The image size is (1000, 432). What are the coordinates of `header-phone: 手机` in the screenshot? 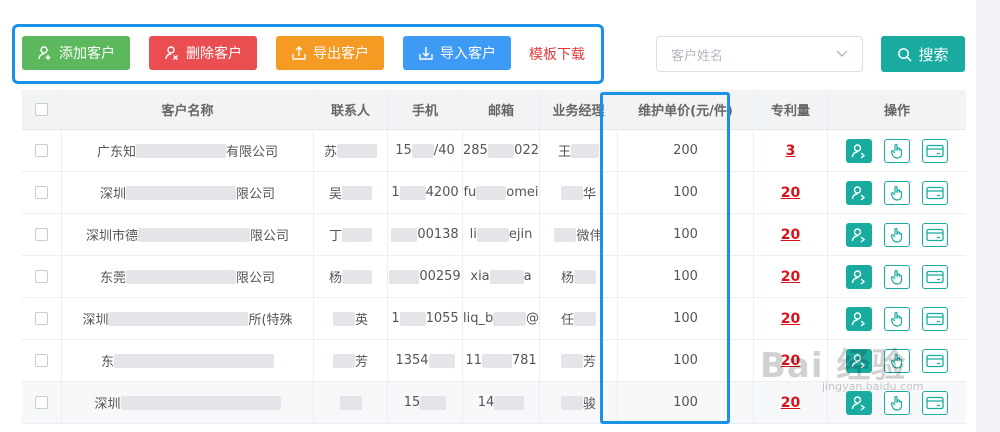 It's located at (425, 109).